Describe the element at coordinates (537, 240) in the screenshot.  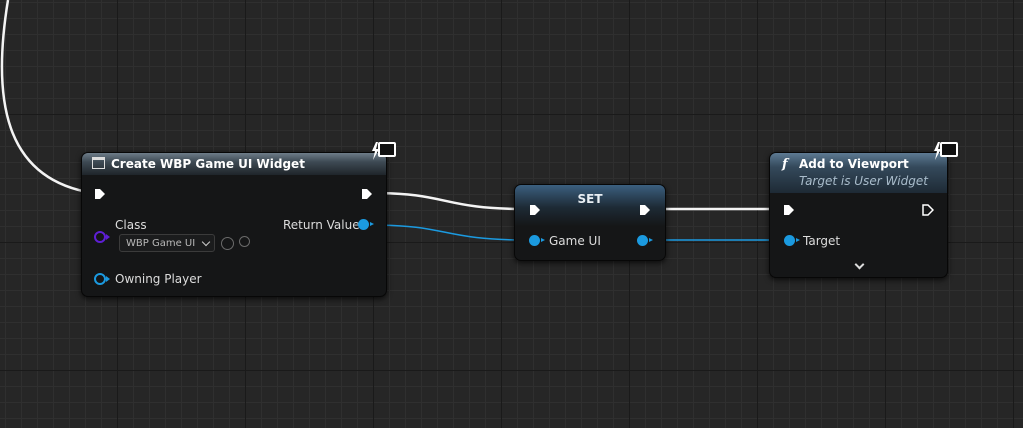
I see `set-game-ui-in-pin` at that location.